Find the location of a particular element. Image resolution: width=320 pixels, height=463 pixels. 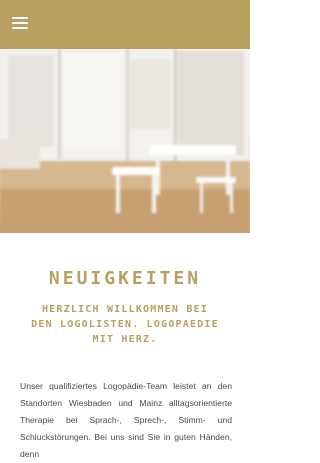

hamburger-menu-icon is located at coordinates (20, 23).